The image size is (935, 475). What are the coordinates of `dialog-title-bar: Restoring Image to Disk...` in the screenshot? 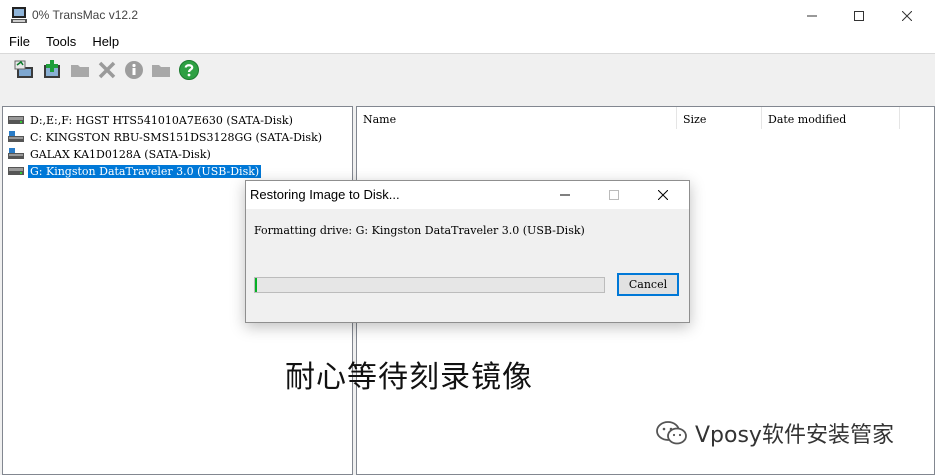 It's located at (467, 195).